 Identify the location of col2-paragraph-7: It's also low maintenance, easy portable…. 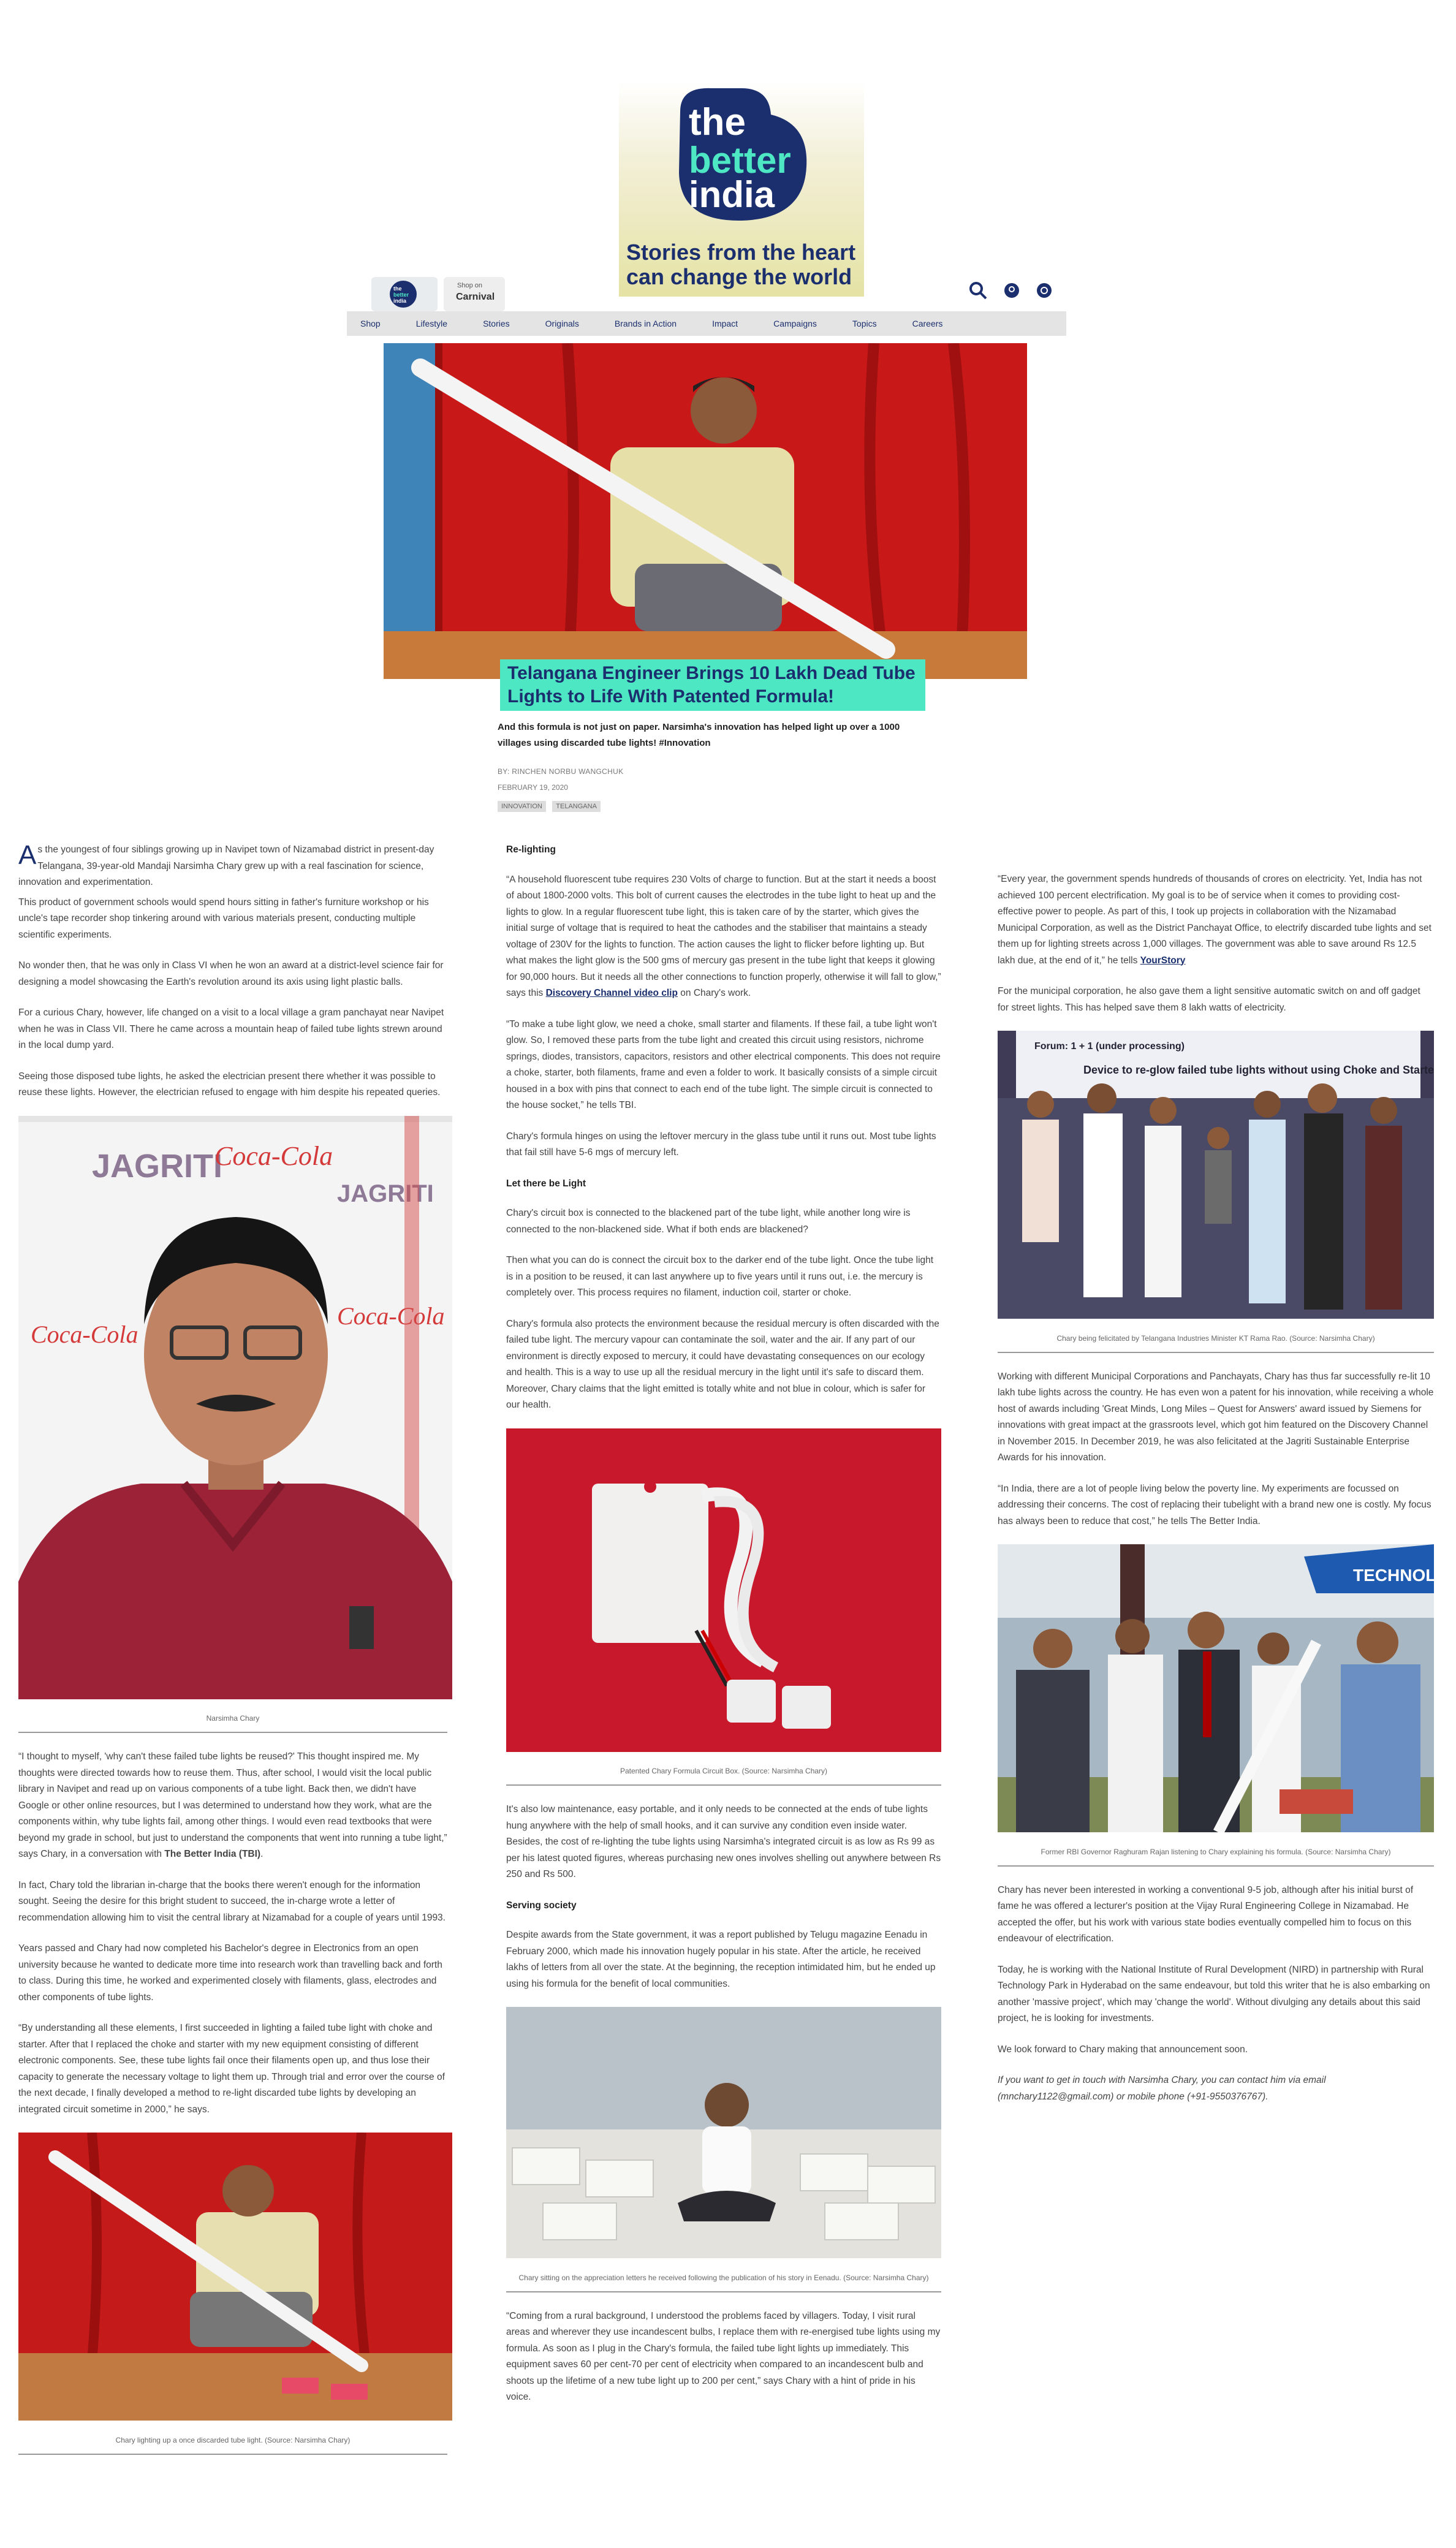
(723, 1841).